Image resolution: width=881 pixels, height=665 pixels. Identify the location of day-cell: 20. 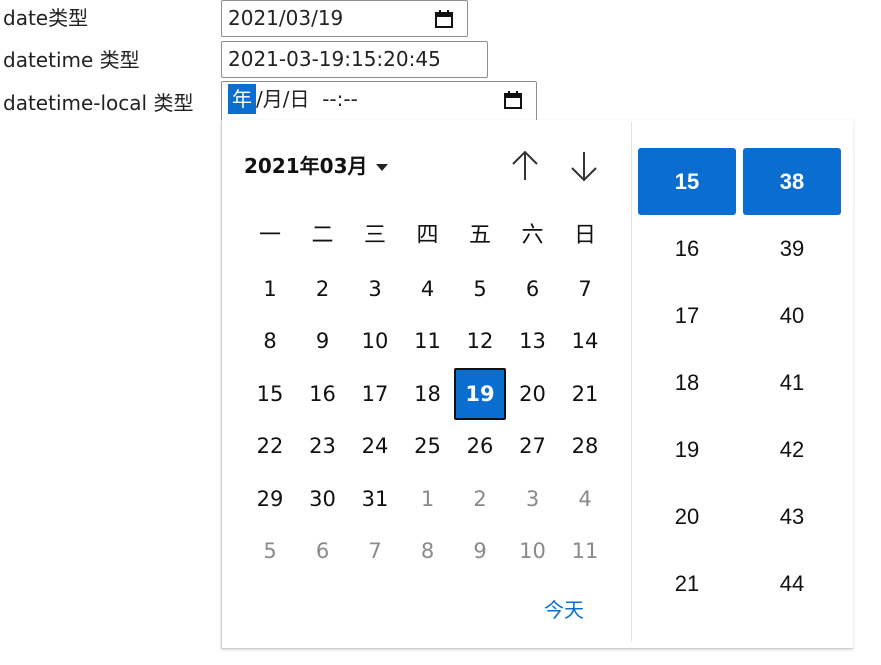
(533, 394).